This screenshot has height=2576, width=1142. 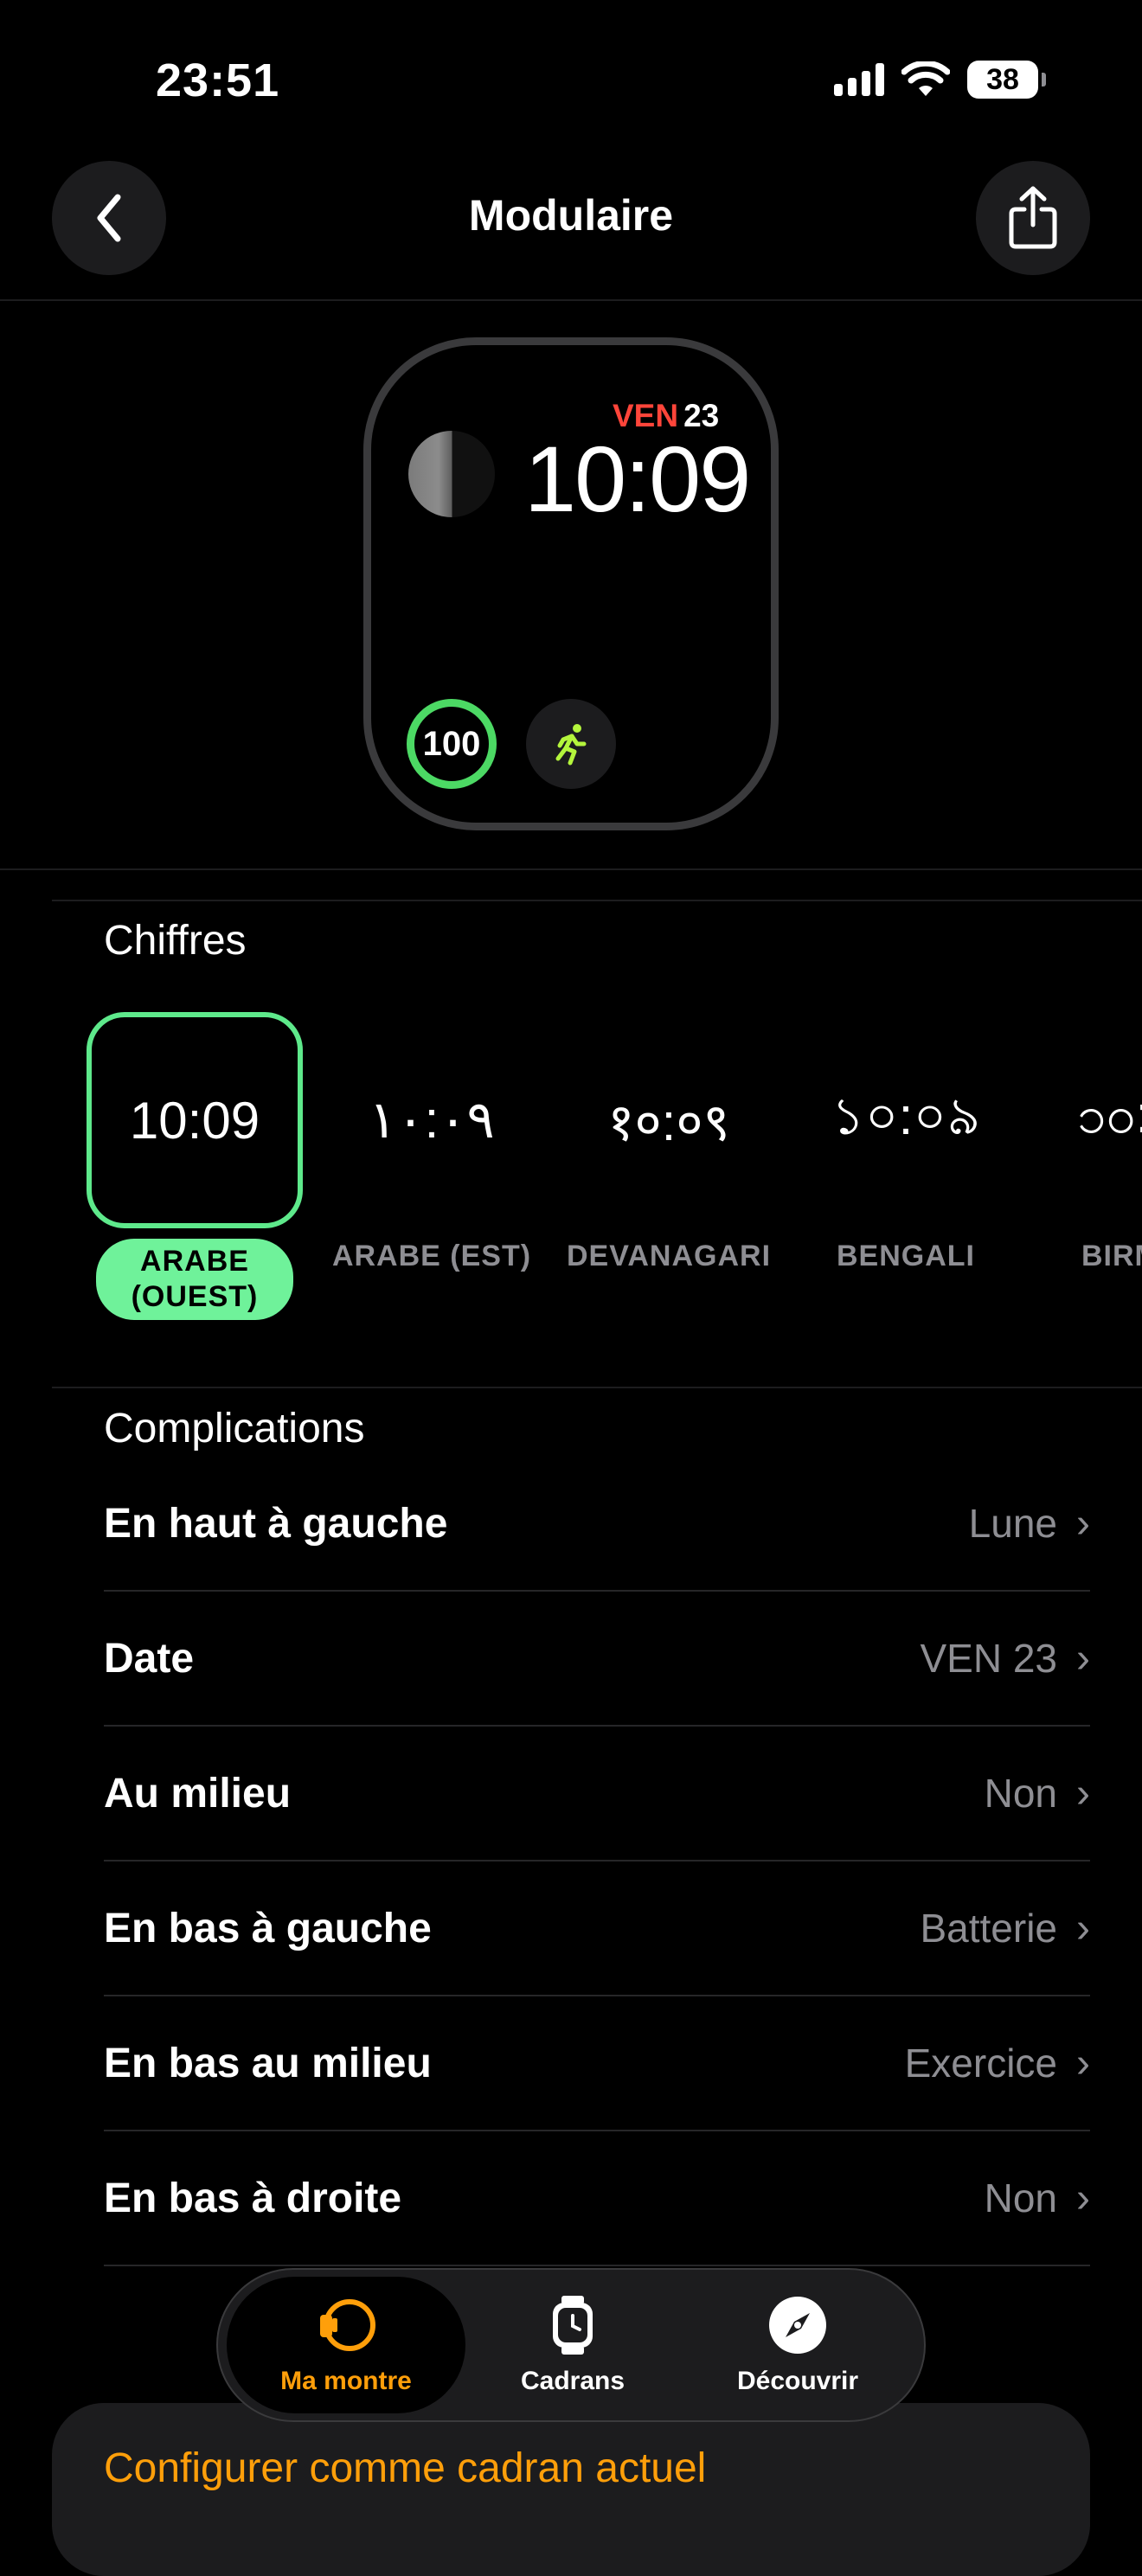 I want to click on numeral-option-birman-clip: ၁၀:၀၉ BIRMAN, so click(x=1088, y=1159).